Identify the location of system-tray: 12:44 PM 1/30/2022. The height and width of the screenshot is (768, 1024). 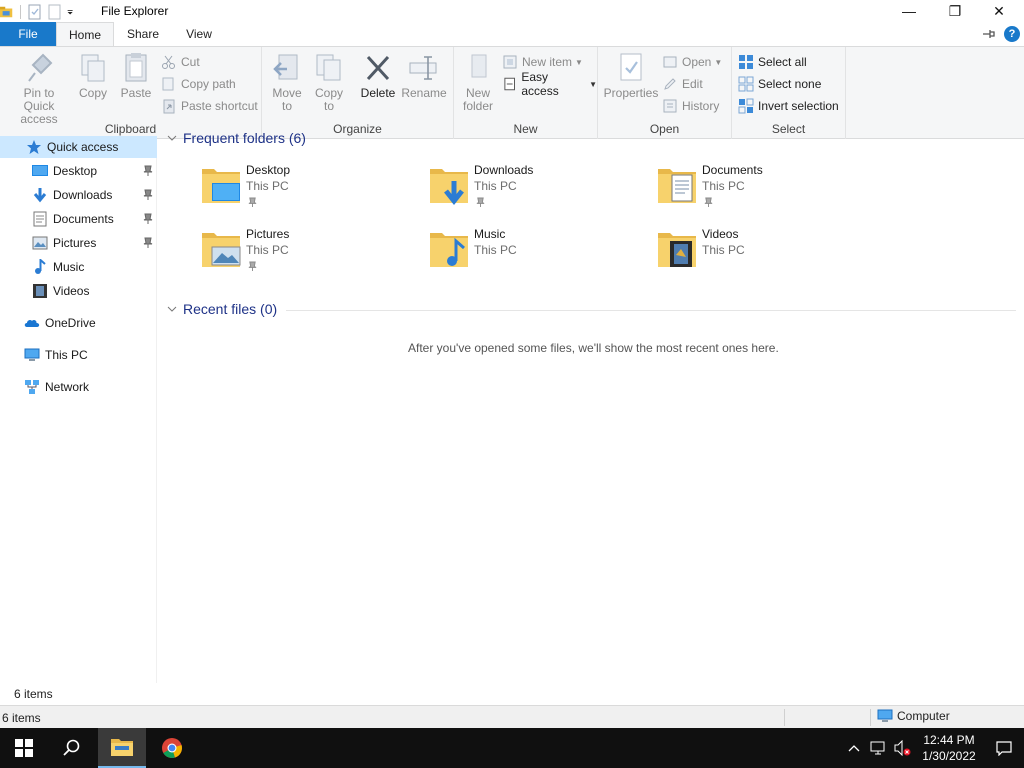
(933, 748).